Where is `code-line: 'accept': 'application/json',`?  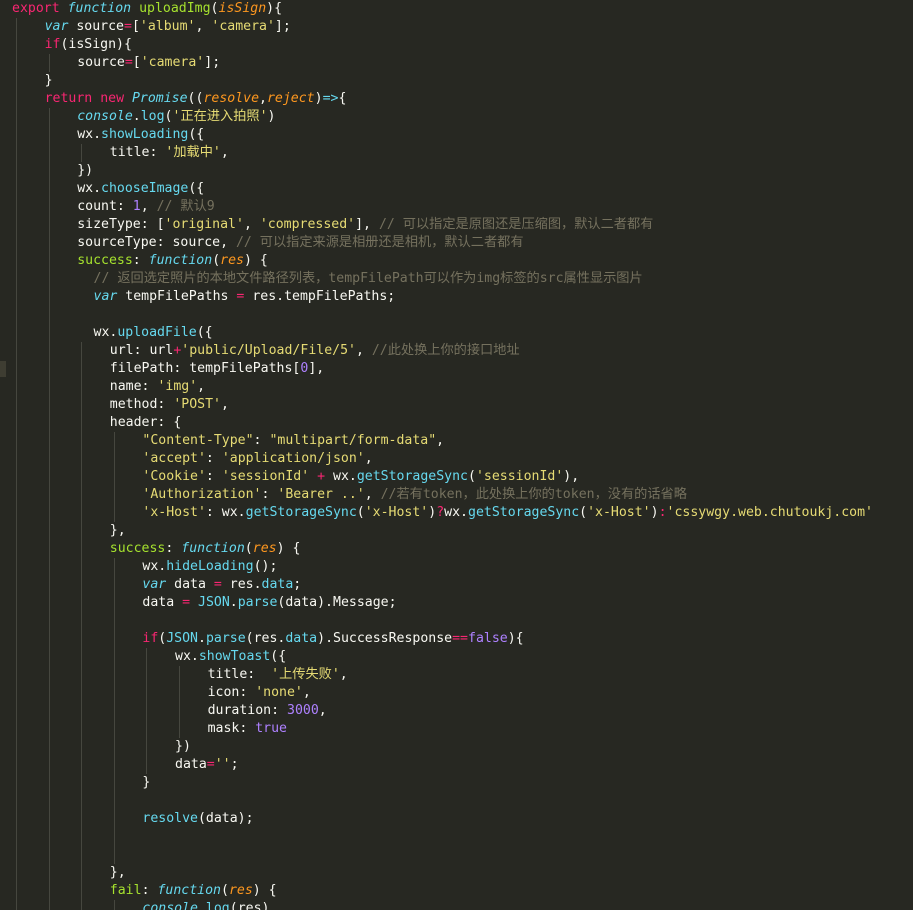
code-line: 'accept': 'application/json', is located at coordinates (442, 459).